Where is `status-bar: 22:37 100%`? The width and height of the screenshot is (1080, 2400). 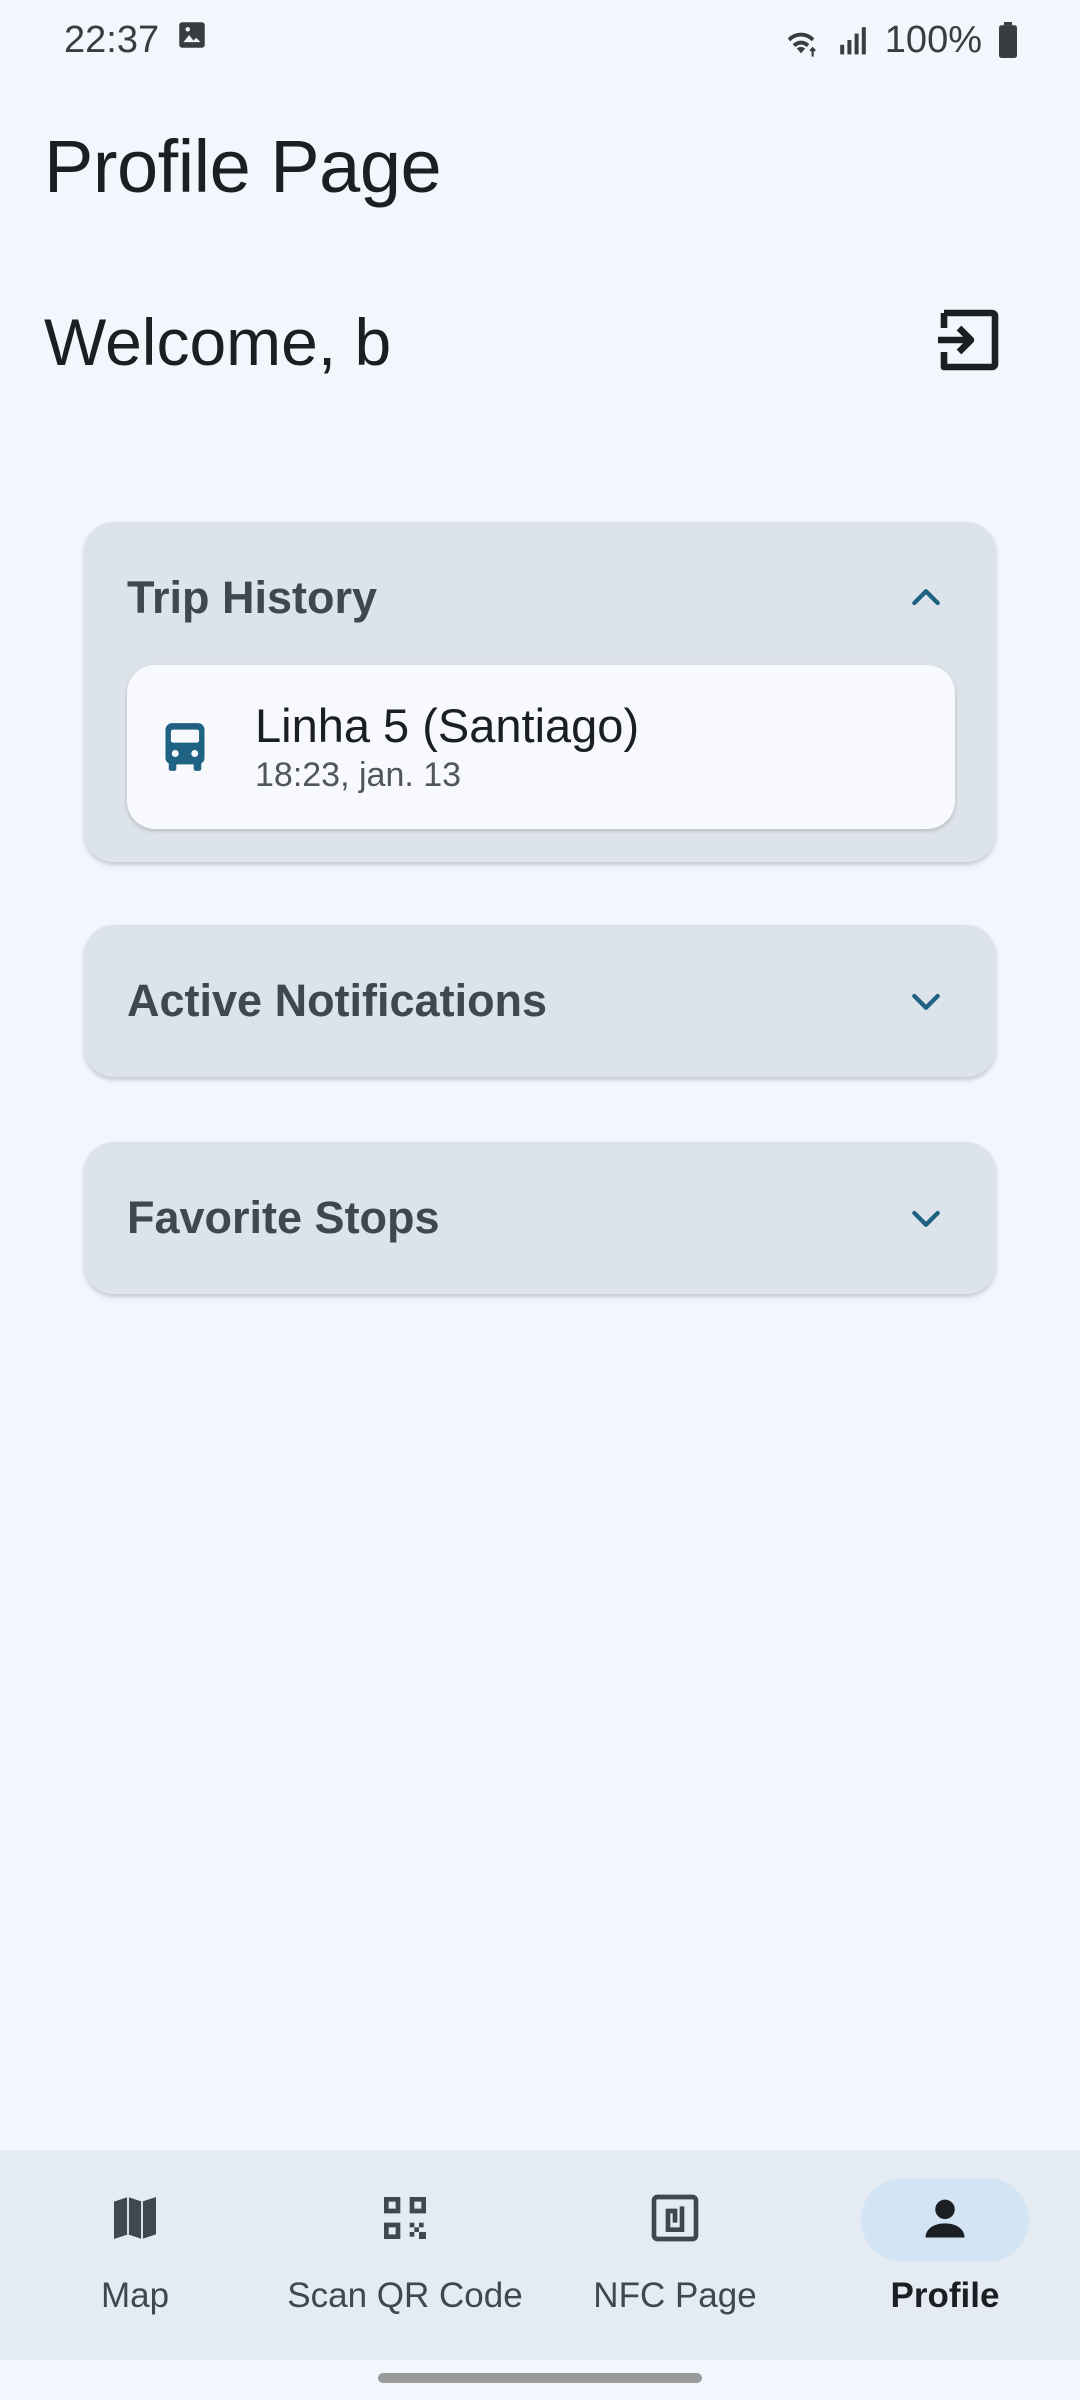 status-bar: 22:37 100% is located at coordinates (540, 40).